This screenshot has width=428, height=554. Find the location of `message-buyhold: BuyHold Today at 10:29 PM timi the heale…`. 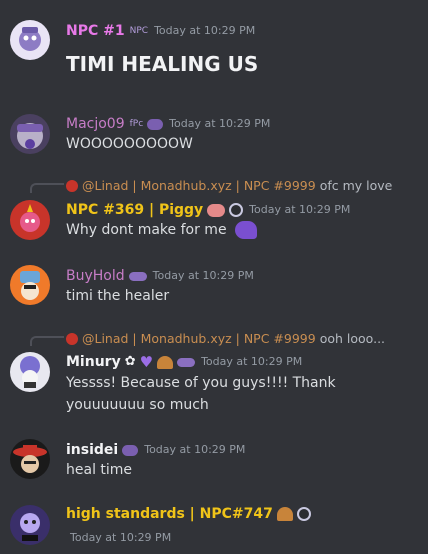

message-buyhold: BuyHold Today at 10:29 PM timi the heale… is located at coordinates (214, 290).